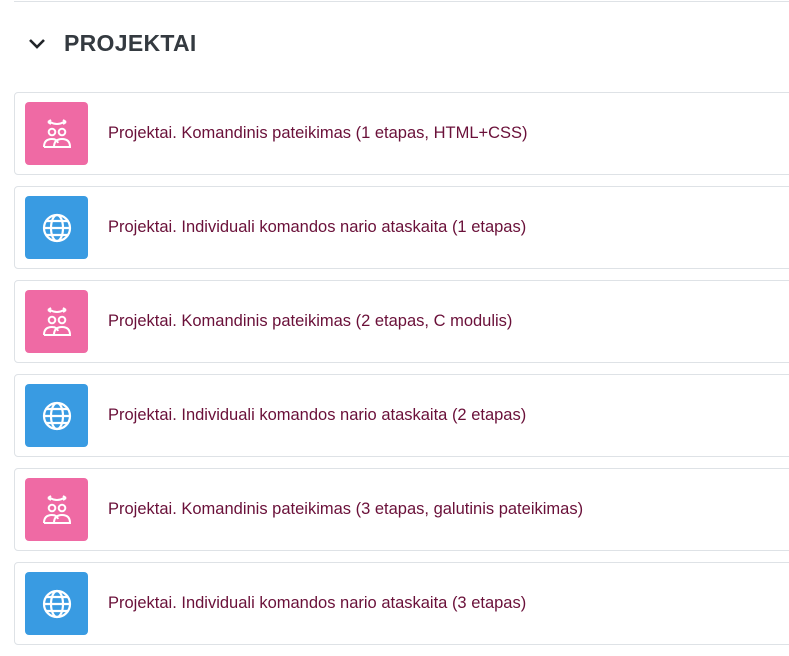  I want to click on section-header: PROJEKTAI, so click(111, 43).